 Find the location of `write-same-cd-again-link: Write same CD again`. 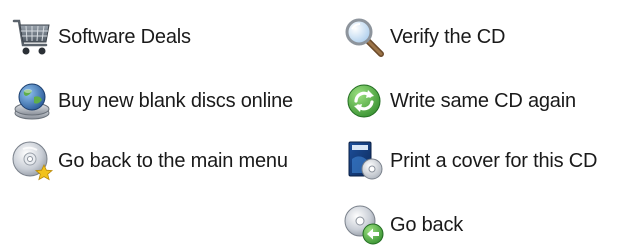

write-same-cd-again-link: Write same CD again is located at coordinates (458, 101).